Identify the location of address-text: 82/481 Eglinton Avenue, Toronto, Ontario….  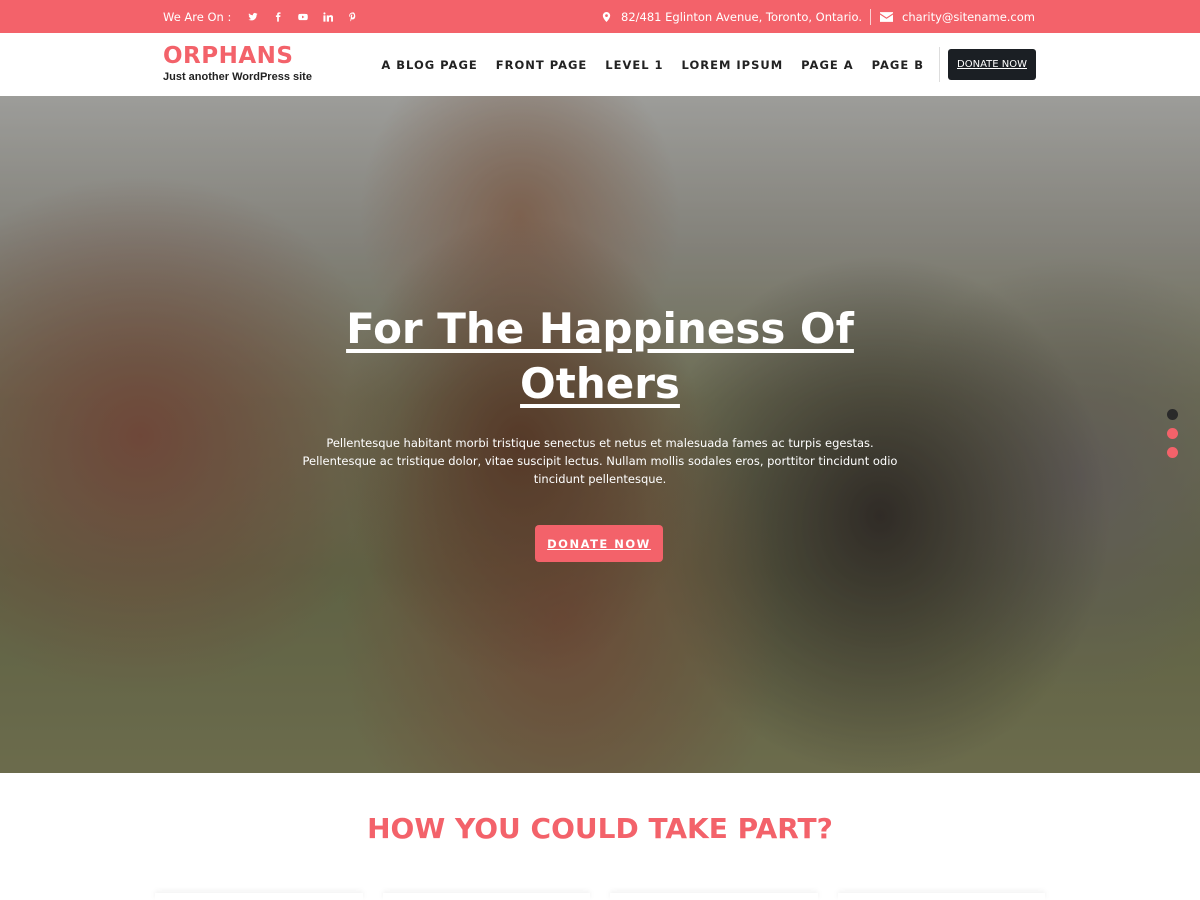
(741, 16).